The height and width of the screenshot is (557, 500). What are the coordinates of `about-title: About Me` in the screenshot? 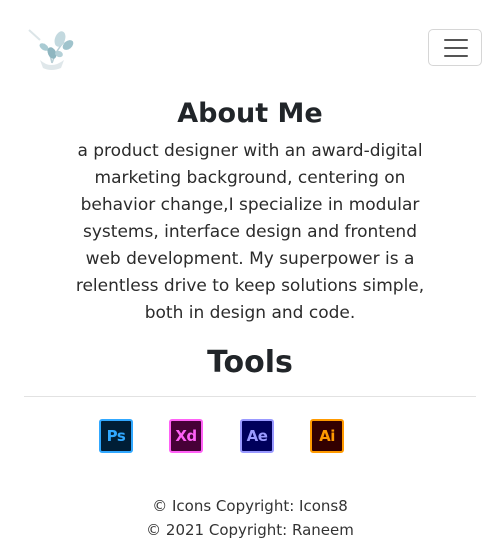 It's located at (250, 113).